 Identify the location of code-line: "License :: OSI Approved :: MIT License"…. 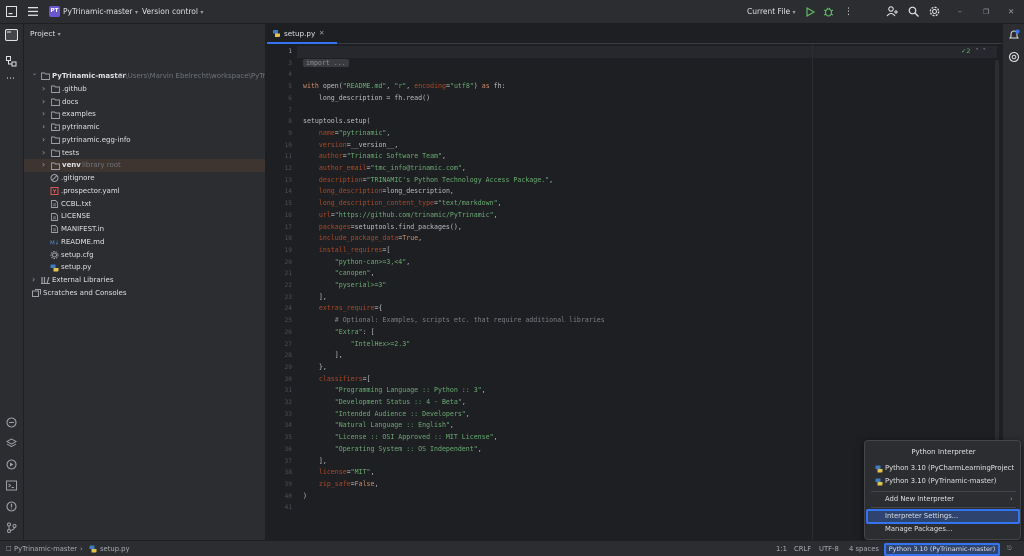
(400, 438).